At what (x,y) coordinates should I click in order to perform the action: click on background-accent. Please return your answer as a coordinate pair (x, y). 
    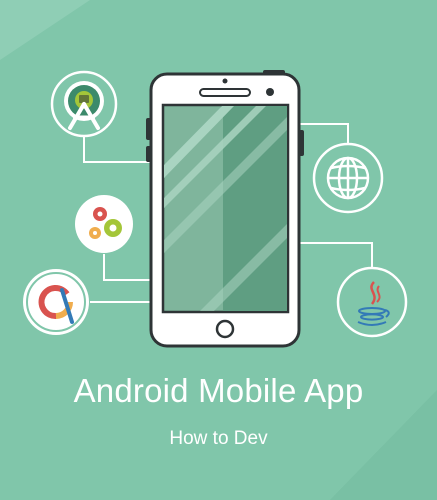
    Looking at the image, I should click on (45, 30).